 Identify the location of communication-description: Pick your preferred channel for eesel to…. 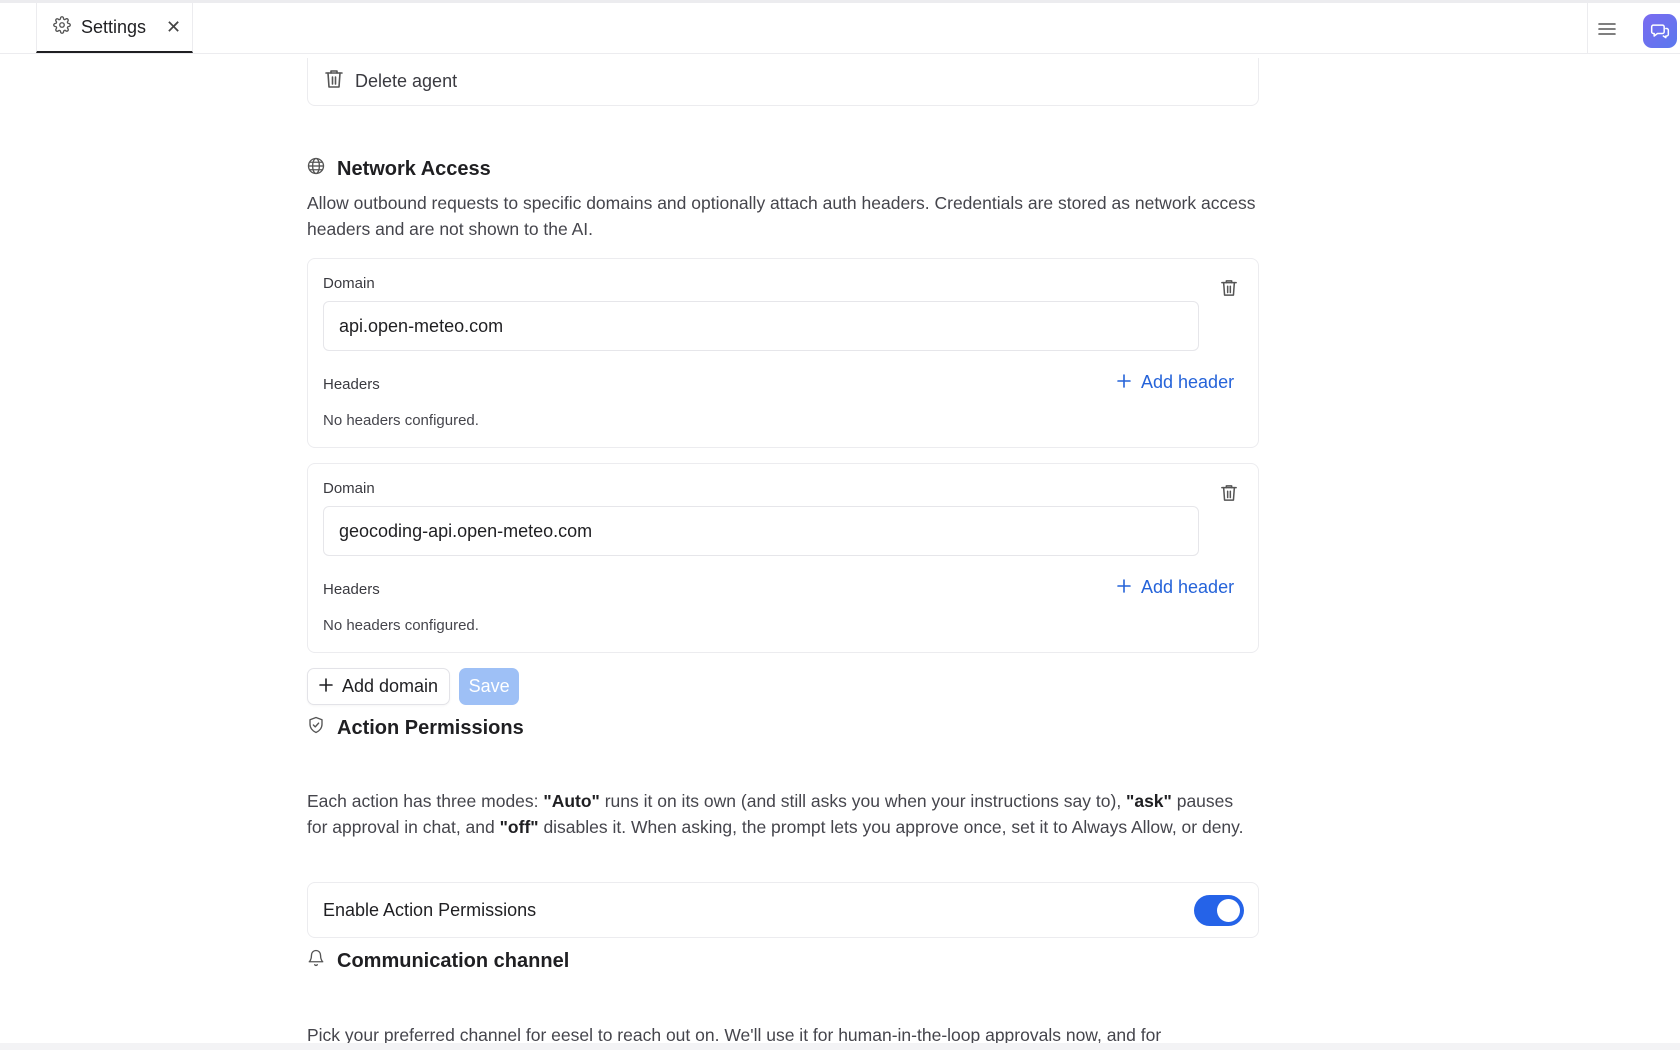
(734, 1034).